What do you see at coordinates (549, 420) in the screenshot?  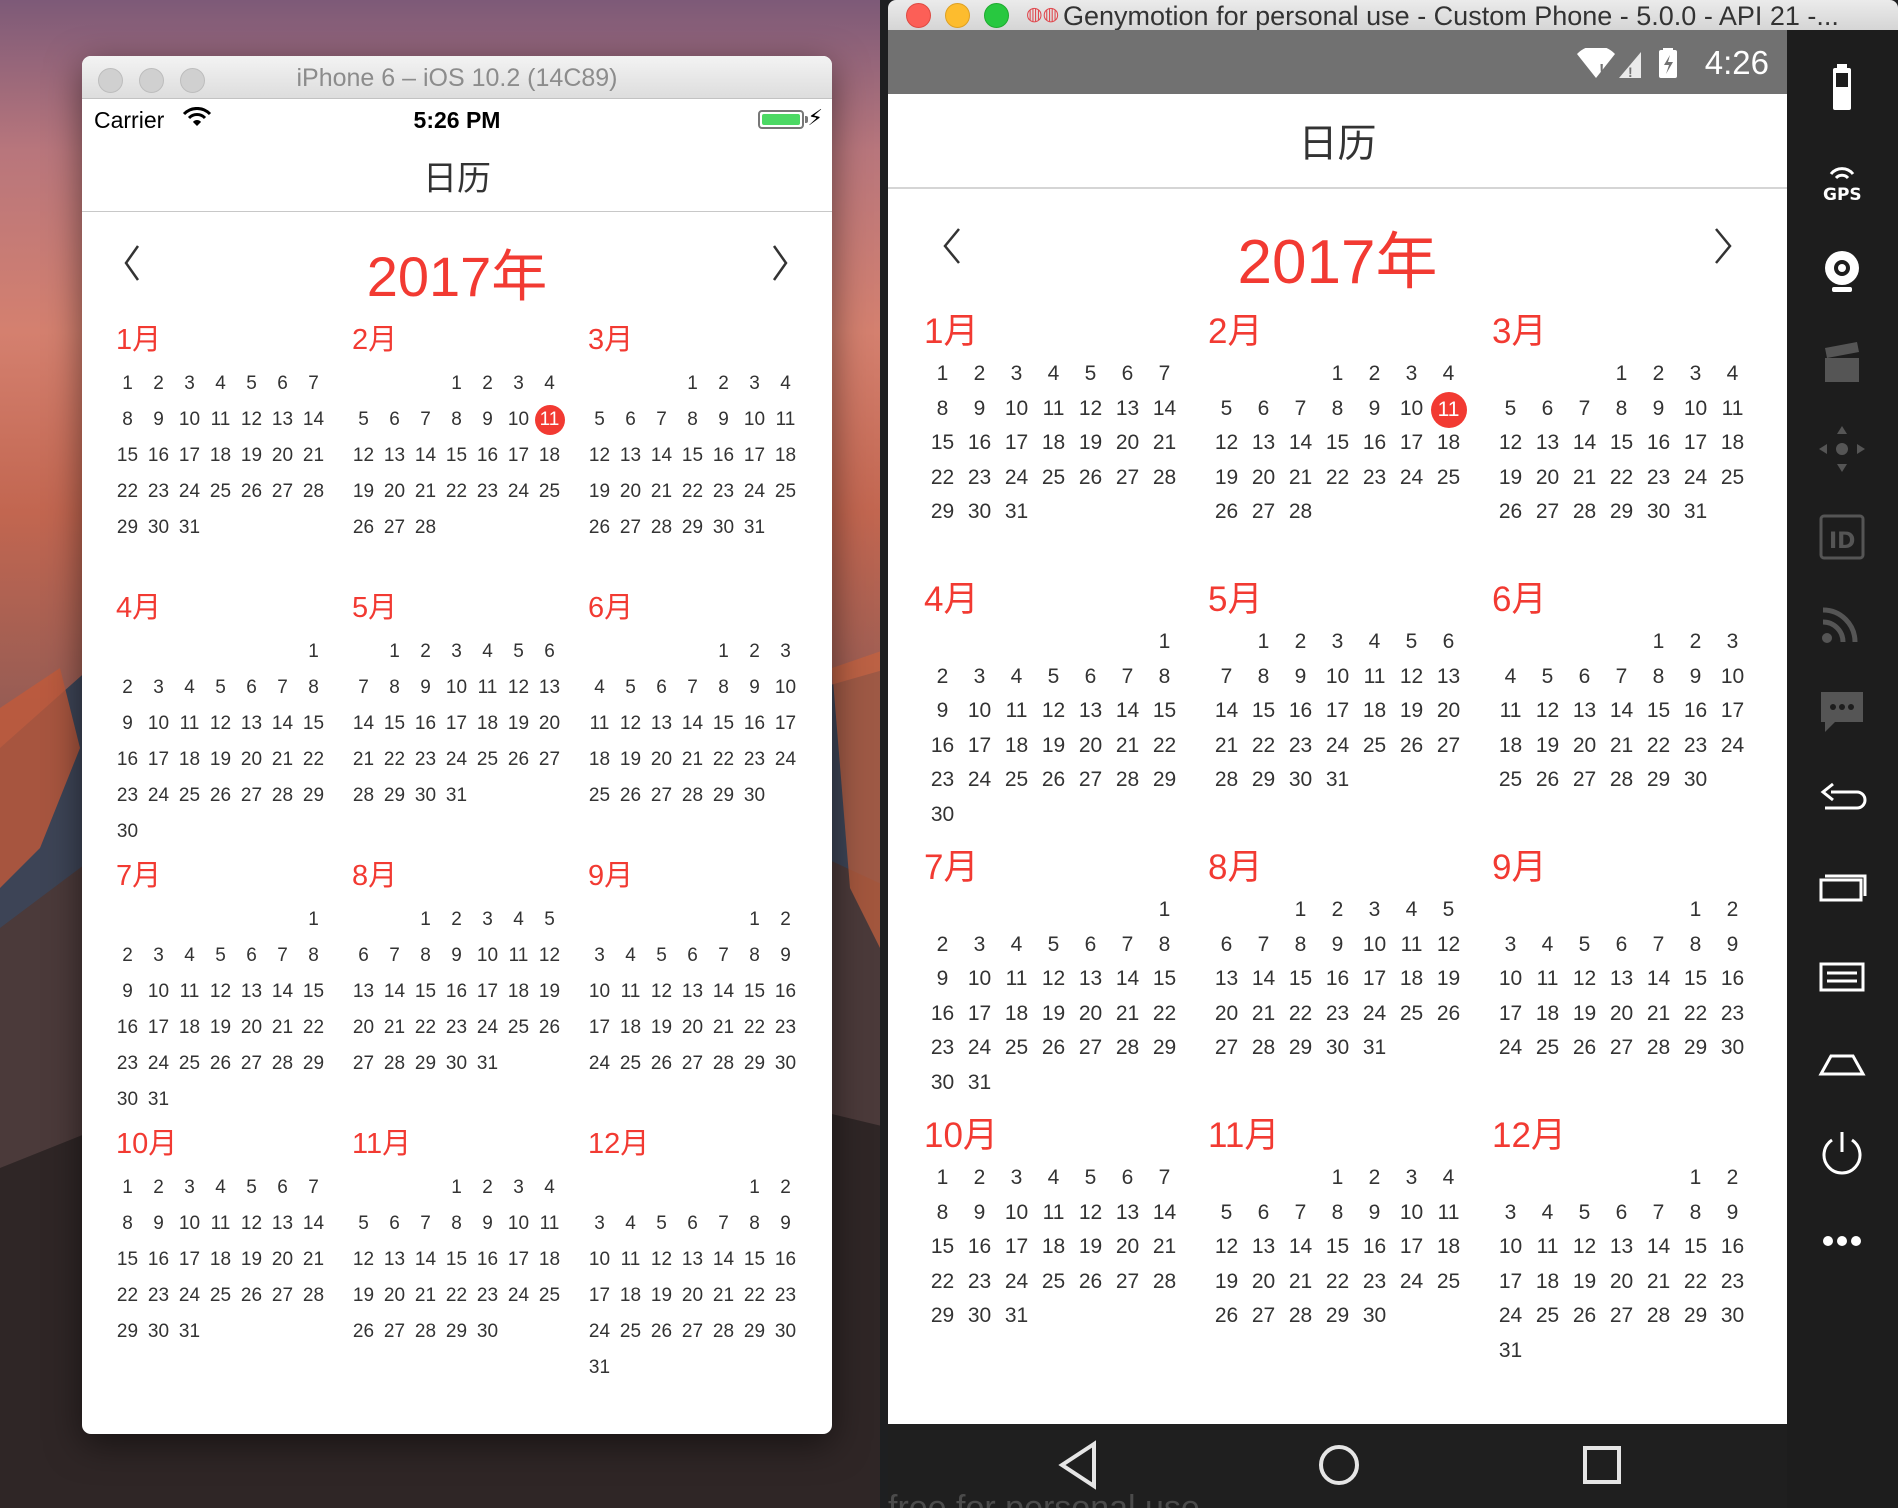 I see `today-day-cell: 11` at bounding box center [549, 420].